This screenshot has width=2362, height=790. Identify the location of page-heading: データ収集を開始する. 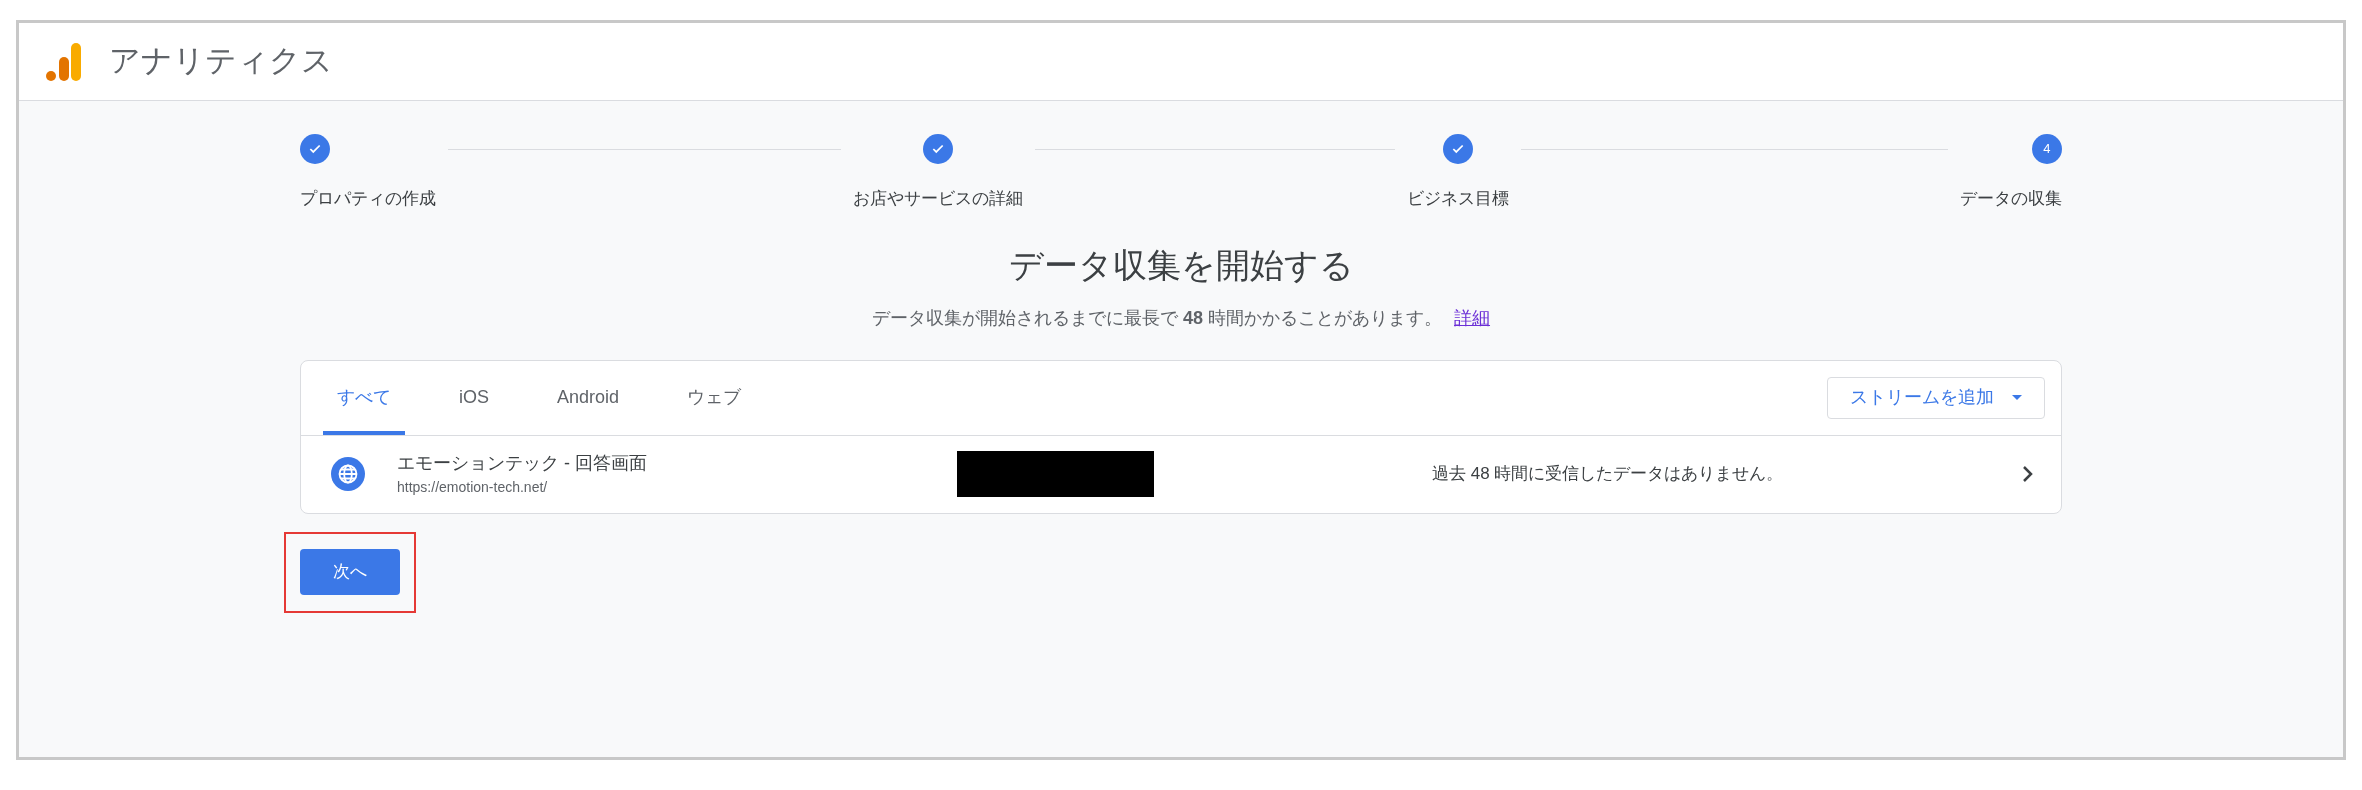
(1181, 265).